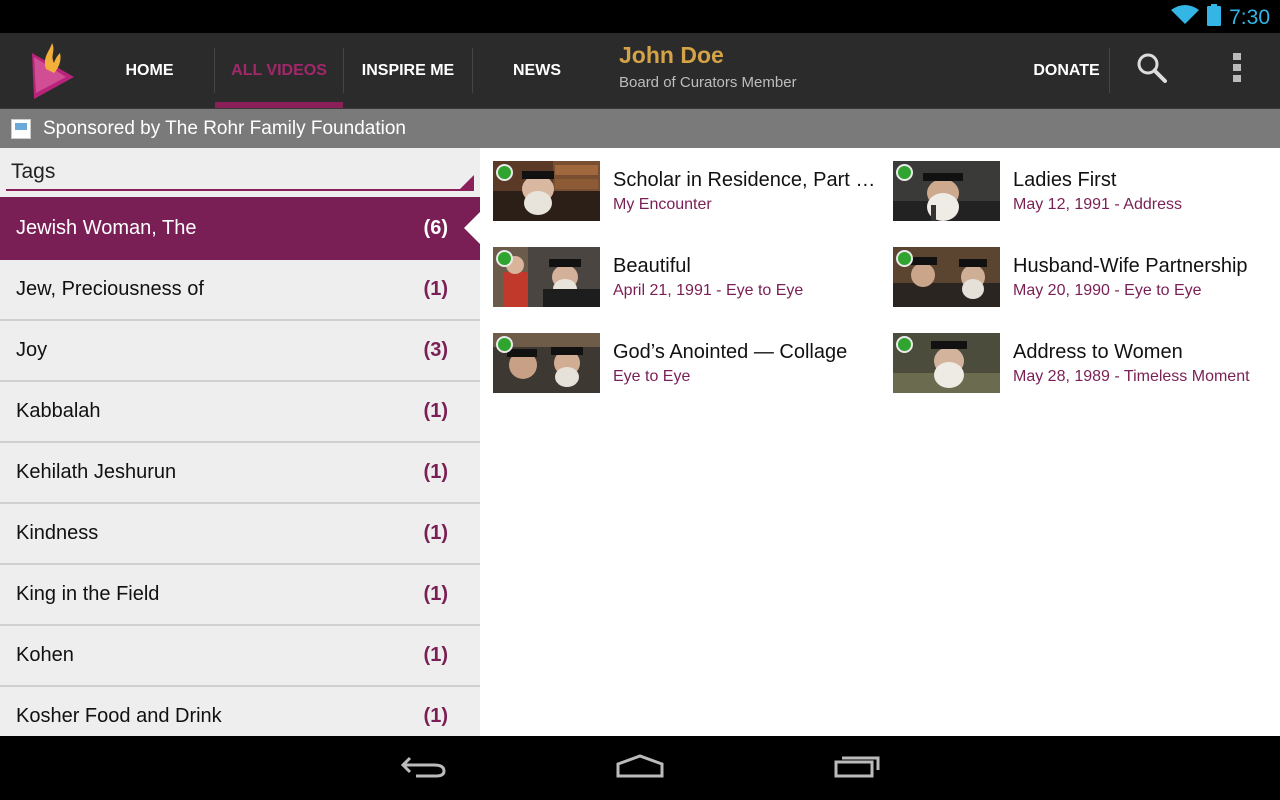  Describe the element at coordinates (119, 716) in the screenshot. I see `tag-name: Kosher Food and Drink` at that location.